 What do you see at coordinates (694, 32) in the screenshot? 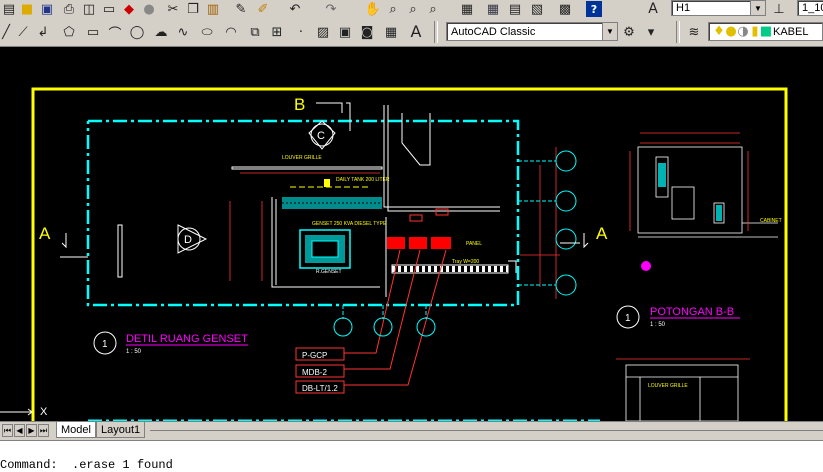
I see `layer-icon: ≋` at bounding box center [694, 32].